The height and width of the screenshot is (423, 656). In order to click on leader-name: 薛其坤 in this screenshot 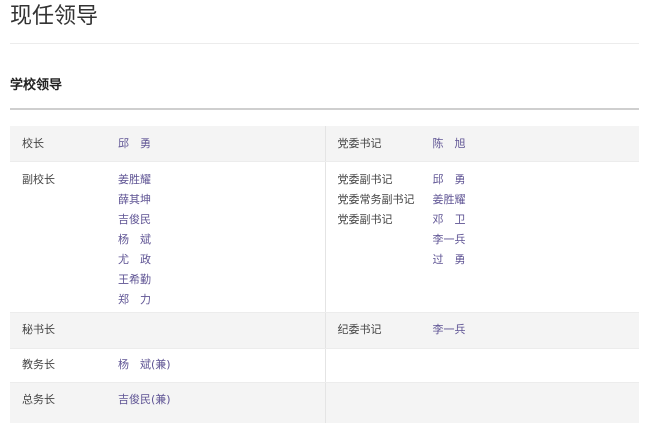, I will do `click(134, 200)`.